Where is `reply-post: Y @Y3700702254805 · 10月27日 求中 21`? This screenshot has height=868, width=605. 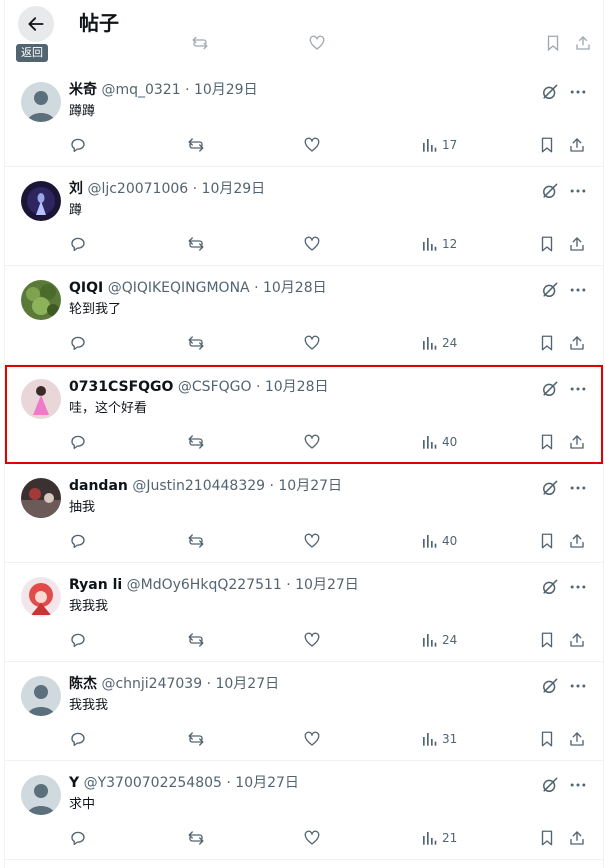 reply-post: Y @Y3700702254805 · 10月27日 求中 21 is located at coordinates (304, 810).